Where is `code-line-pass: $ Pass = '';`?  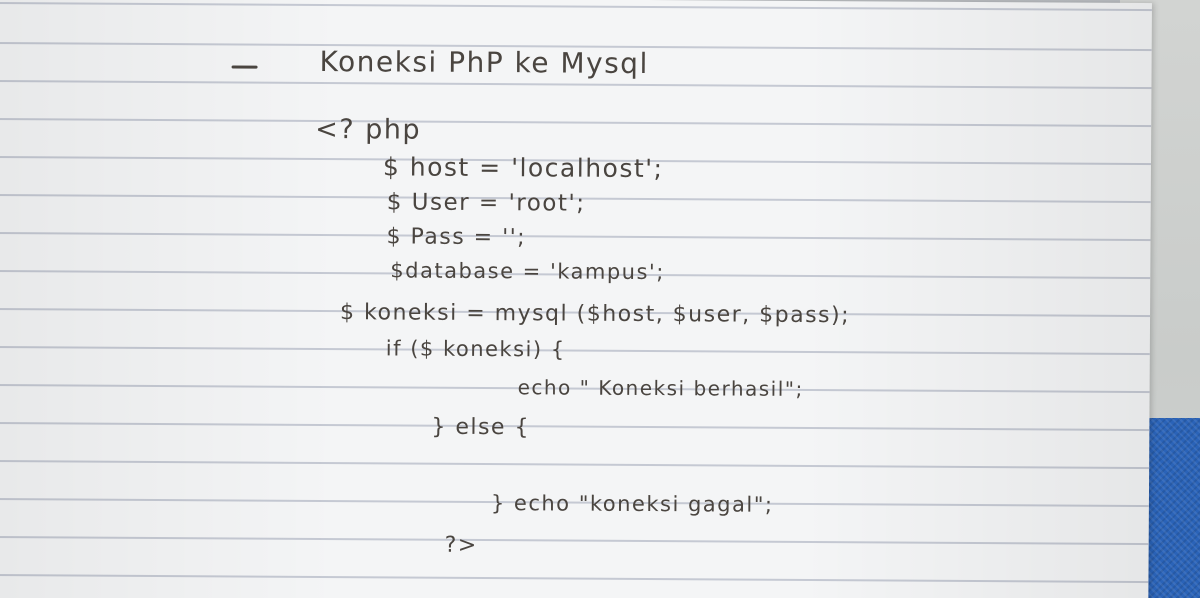 code-line-pass: $ Pass = ''; is located at coordinates (456, 237).